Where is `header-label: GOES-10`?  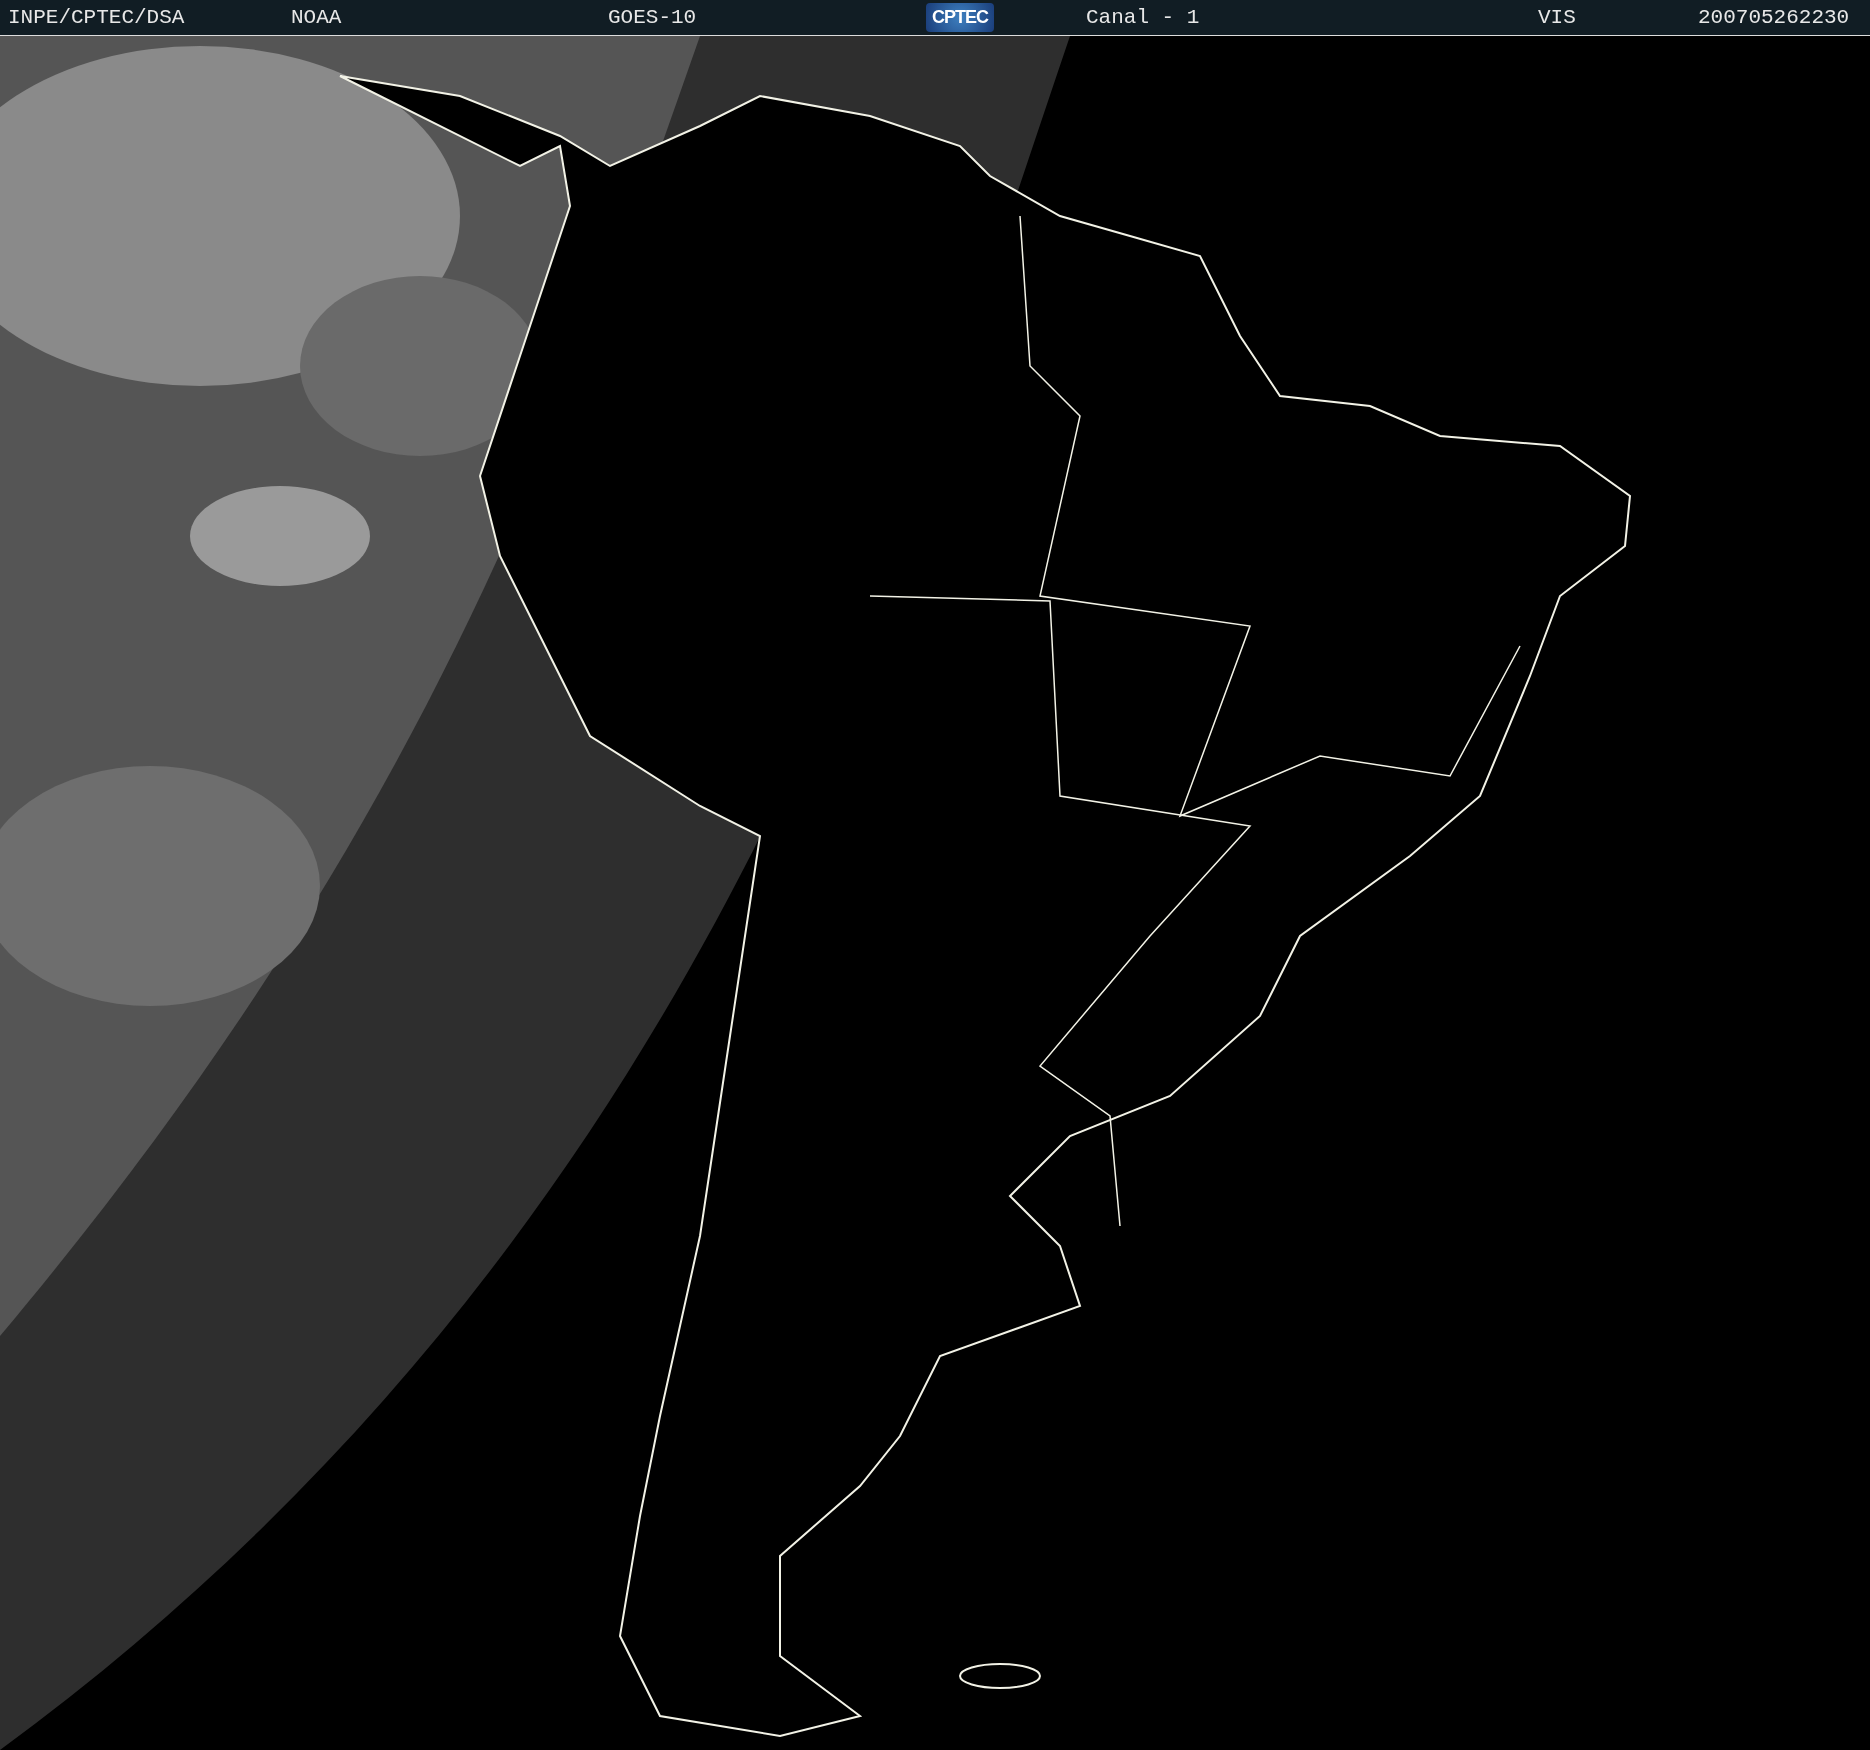
header-label: GOES-10 is located at coordinates (652, 17).